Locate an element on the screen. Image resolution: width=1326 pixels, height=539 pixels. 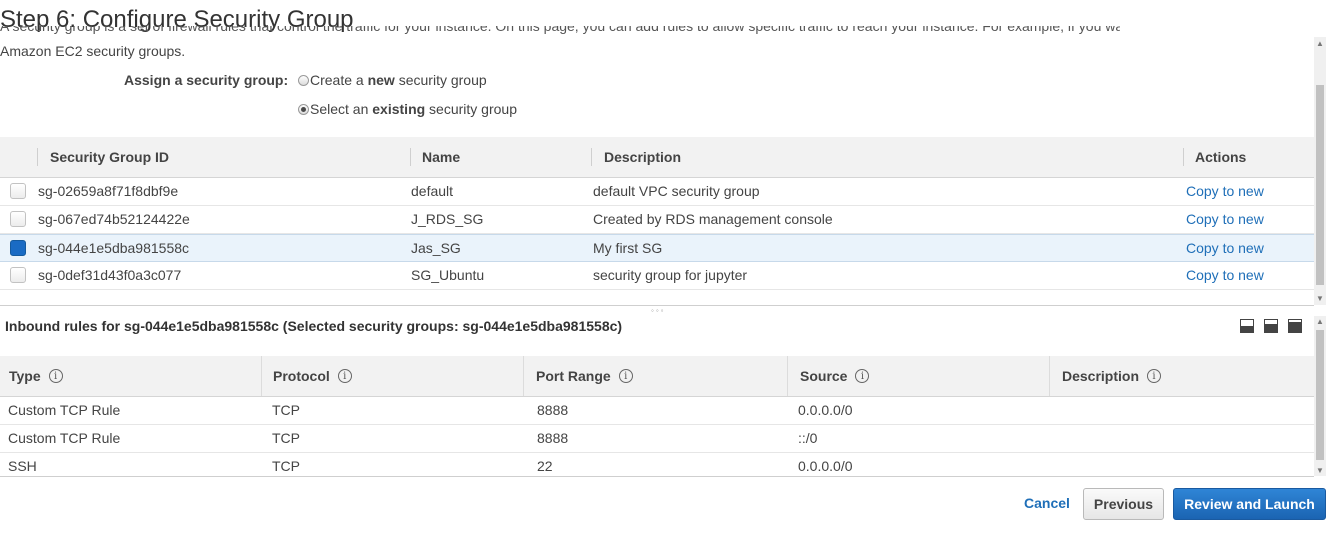
cancel-button: Cancel is located at coordinates (1047, 503).